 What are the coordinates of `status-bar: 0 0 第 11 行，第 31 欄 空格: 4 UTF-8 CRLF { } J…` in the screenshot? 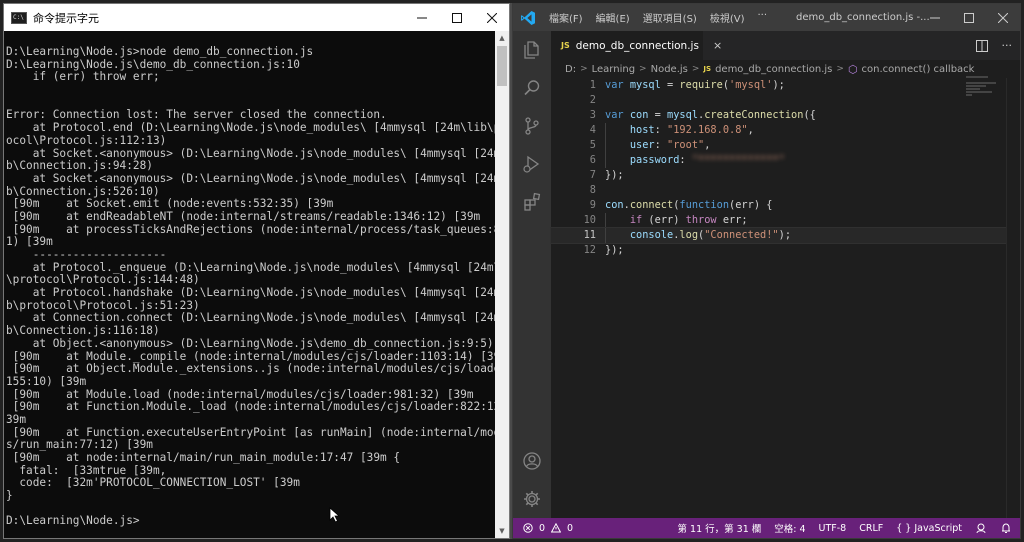 It's located at (766, 528).